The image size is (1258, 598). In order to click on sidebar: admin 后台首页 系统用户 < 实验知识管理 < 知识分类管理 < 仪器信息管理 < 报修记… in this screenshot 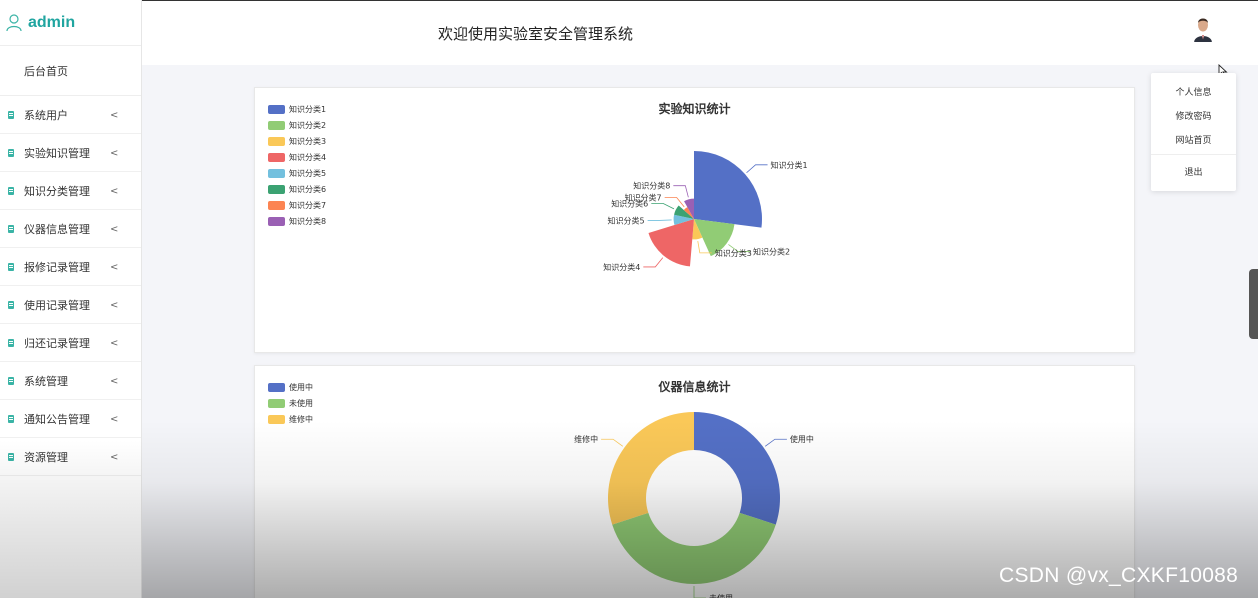, I will do `click(71, 299)`.